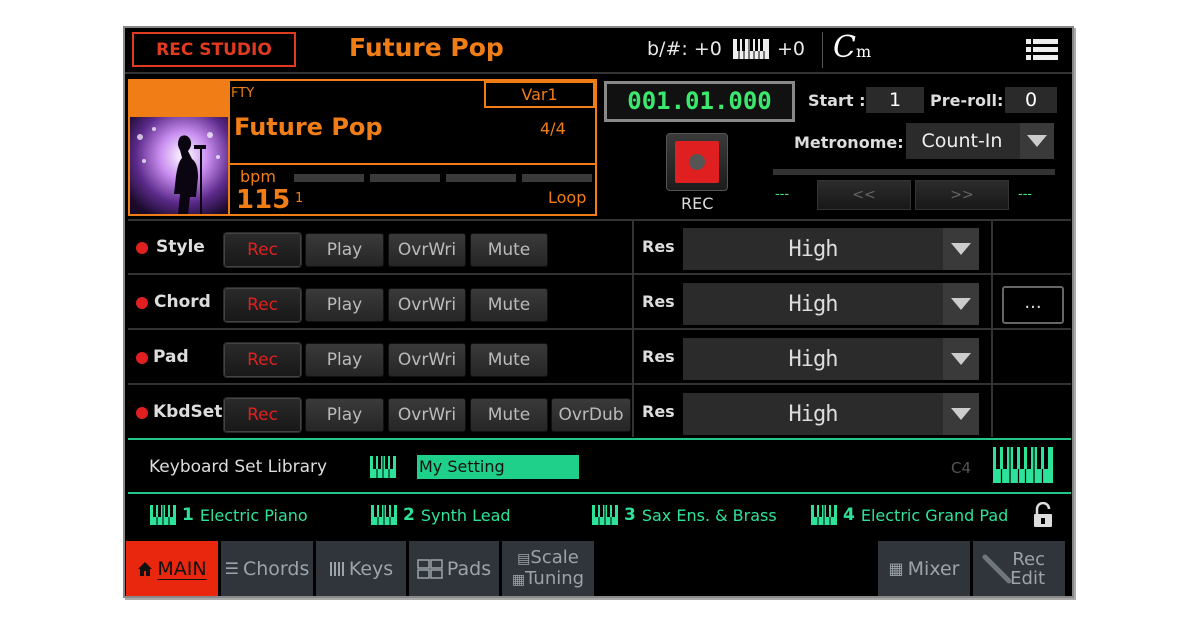  I want to click on tab-rec-edit: Rec Edit, so click(1019, 568).